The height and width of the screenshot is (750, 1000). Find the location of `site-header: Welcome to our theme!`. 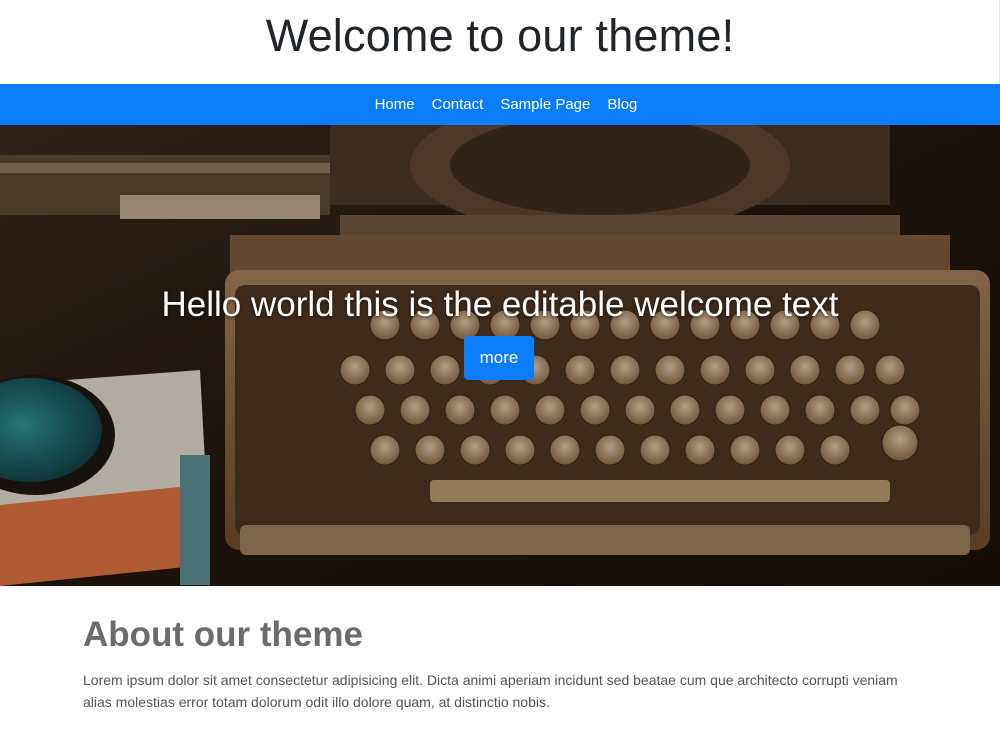

site-header: Welcome to our theme! is located at coordinates (500, 42).